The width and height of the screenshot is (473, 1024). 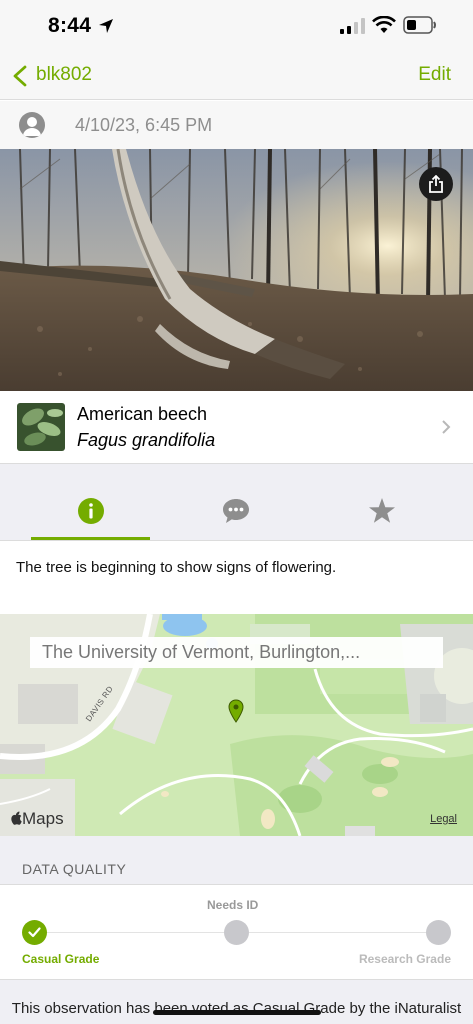 What do you see at coordinates (233, 905) in the screenshot?
I see `needs-id-label: Needs ID` at bounding box center [233, 905].